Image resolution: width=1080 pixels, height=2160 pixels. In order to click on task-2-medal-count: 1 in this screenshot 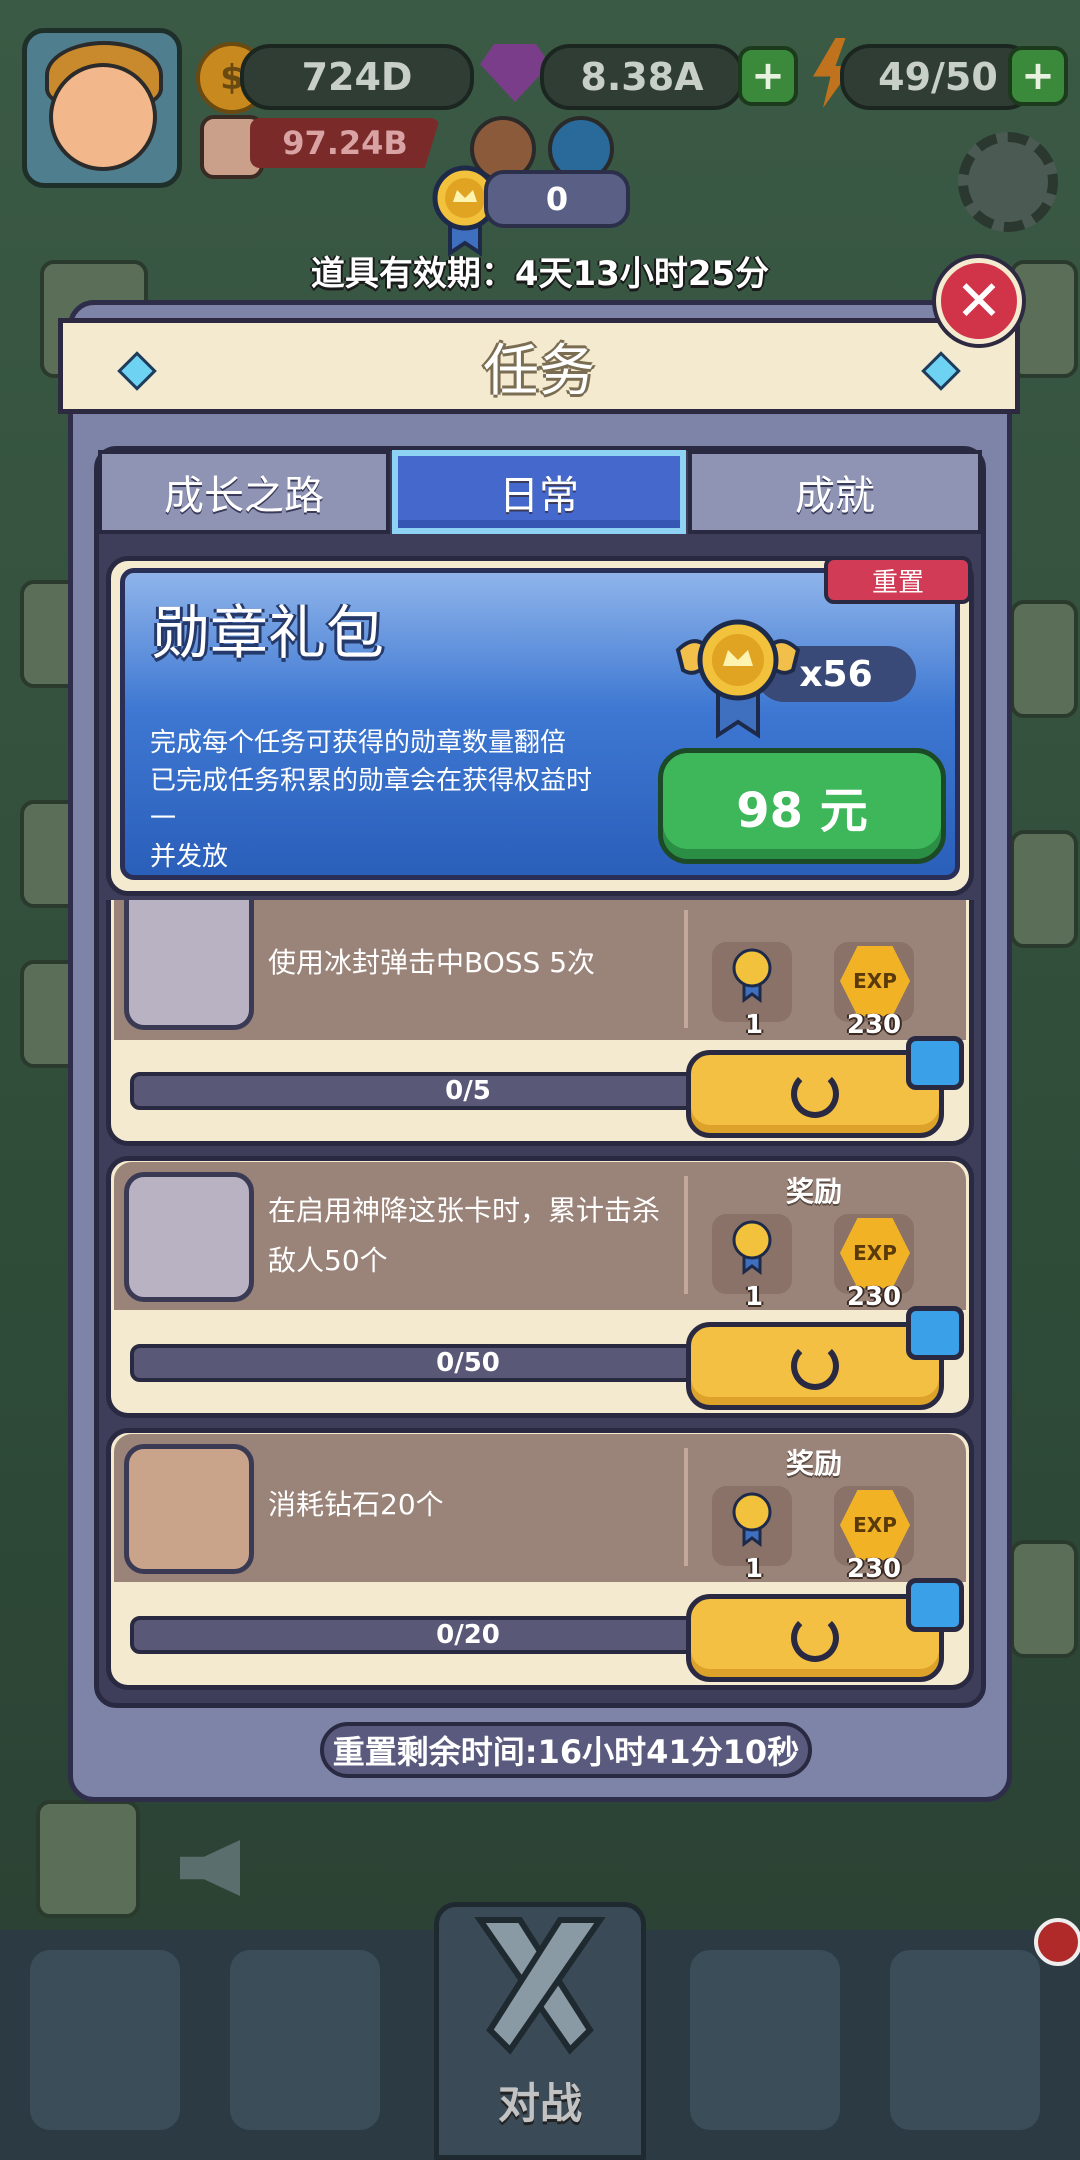, I will do `click(754, 1297)`.